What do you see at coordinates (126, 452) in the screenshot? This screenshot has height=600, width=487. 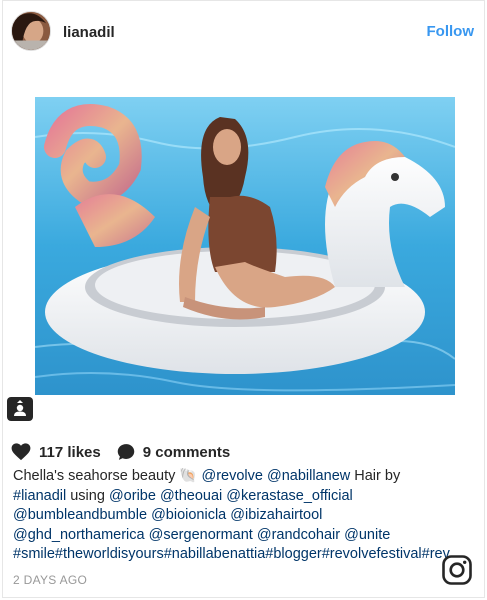 I see `comment-bubble-icon` at bounding box center [126, 452].